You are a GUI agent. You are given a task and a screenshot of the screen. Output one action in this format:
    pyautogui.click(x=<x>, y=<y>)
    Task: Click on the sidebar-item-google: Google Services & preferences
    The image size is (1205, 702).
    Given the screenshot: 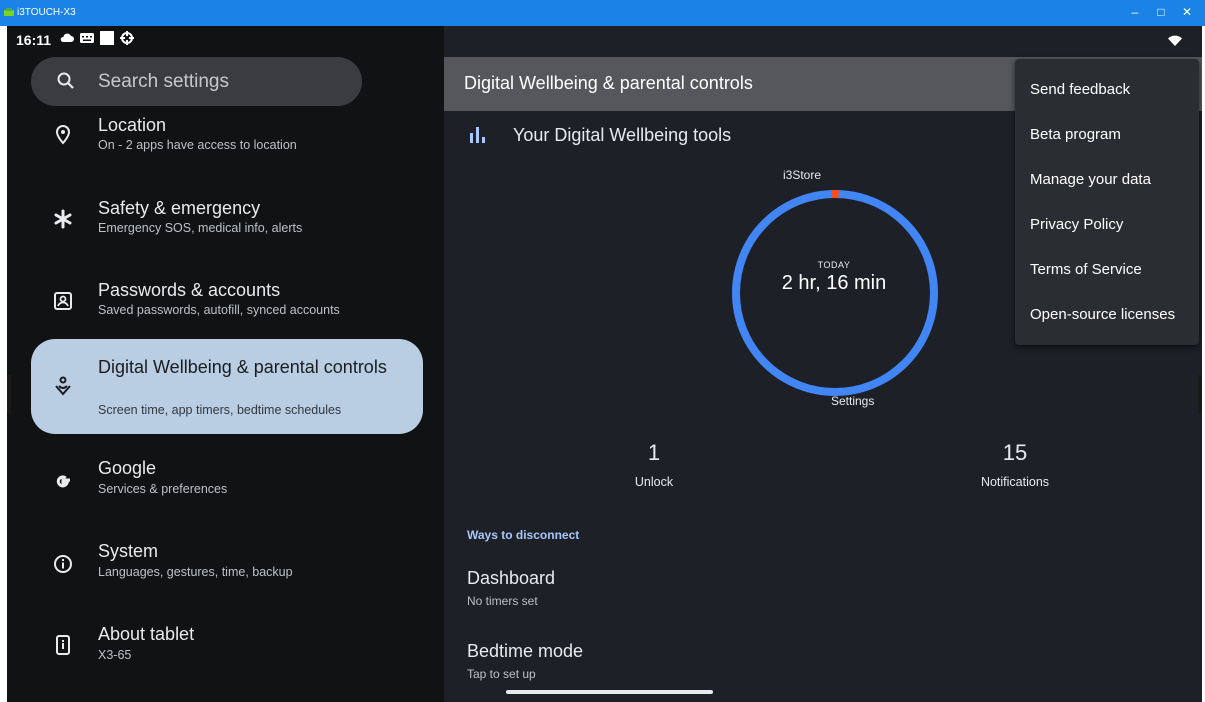 What is the action you would take?
    pyautogui.click(x=227, y=481)
    